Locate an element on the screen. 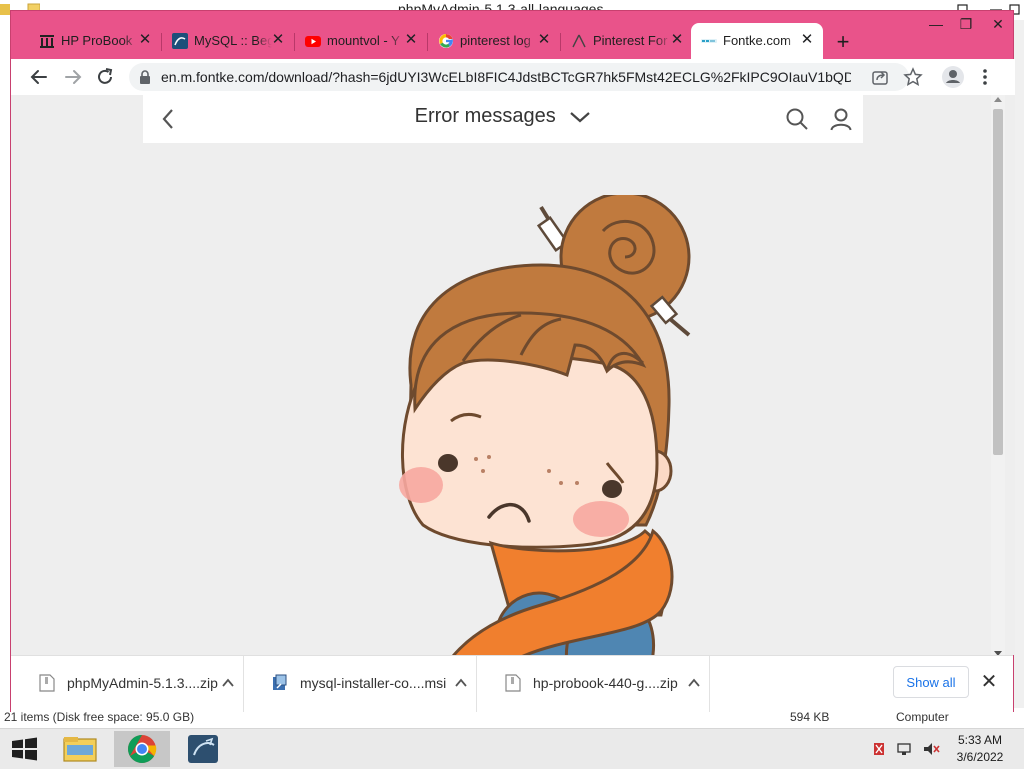  show-all-button: Show all is located at coordinates (931, 682).